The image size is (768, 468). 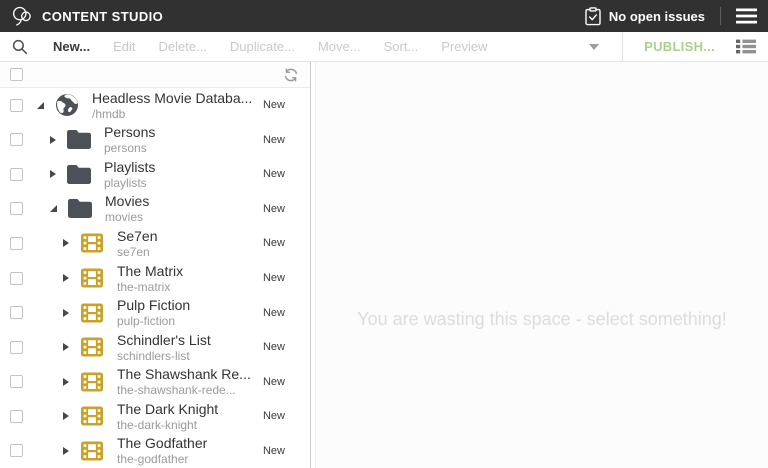 What do you see at coordinates (137, 235) in the screenshot?
I see `content-title: Se7en` at bounding box center [137, 235].